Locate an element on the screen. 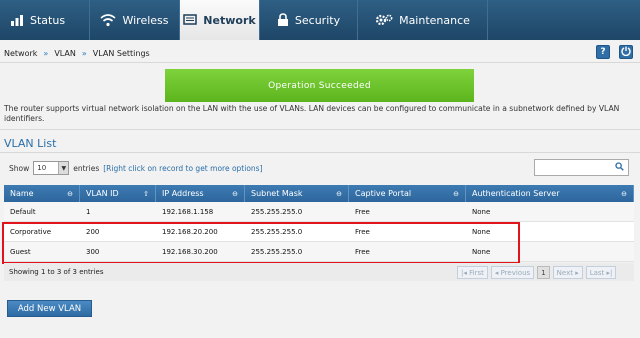 Image resolution: width=640 pixels, height=338 pixels. tab-security: Security is located at coordinates (309, 20).